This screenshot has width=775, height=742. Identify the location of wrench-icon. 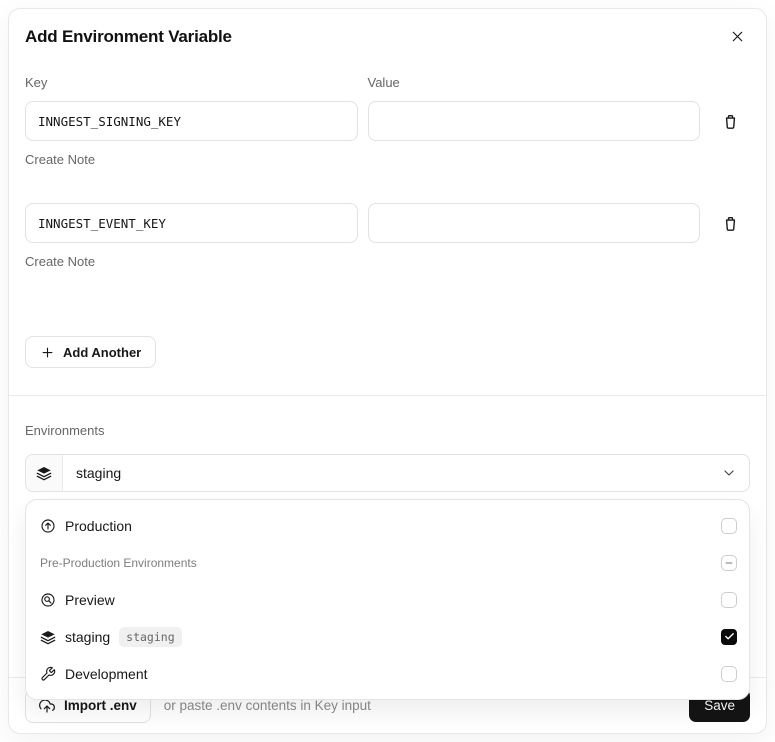
(48, 674).